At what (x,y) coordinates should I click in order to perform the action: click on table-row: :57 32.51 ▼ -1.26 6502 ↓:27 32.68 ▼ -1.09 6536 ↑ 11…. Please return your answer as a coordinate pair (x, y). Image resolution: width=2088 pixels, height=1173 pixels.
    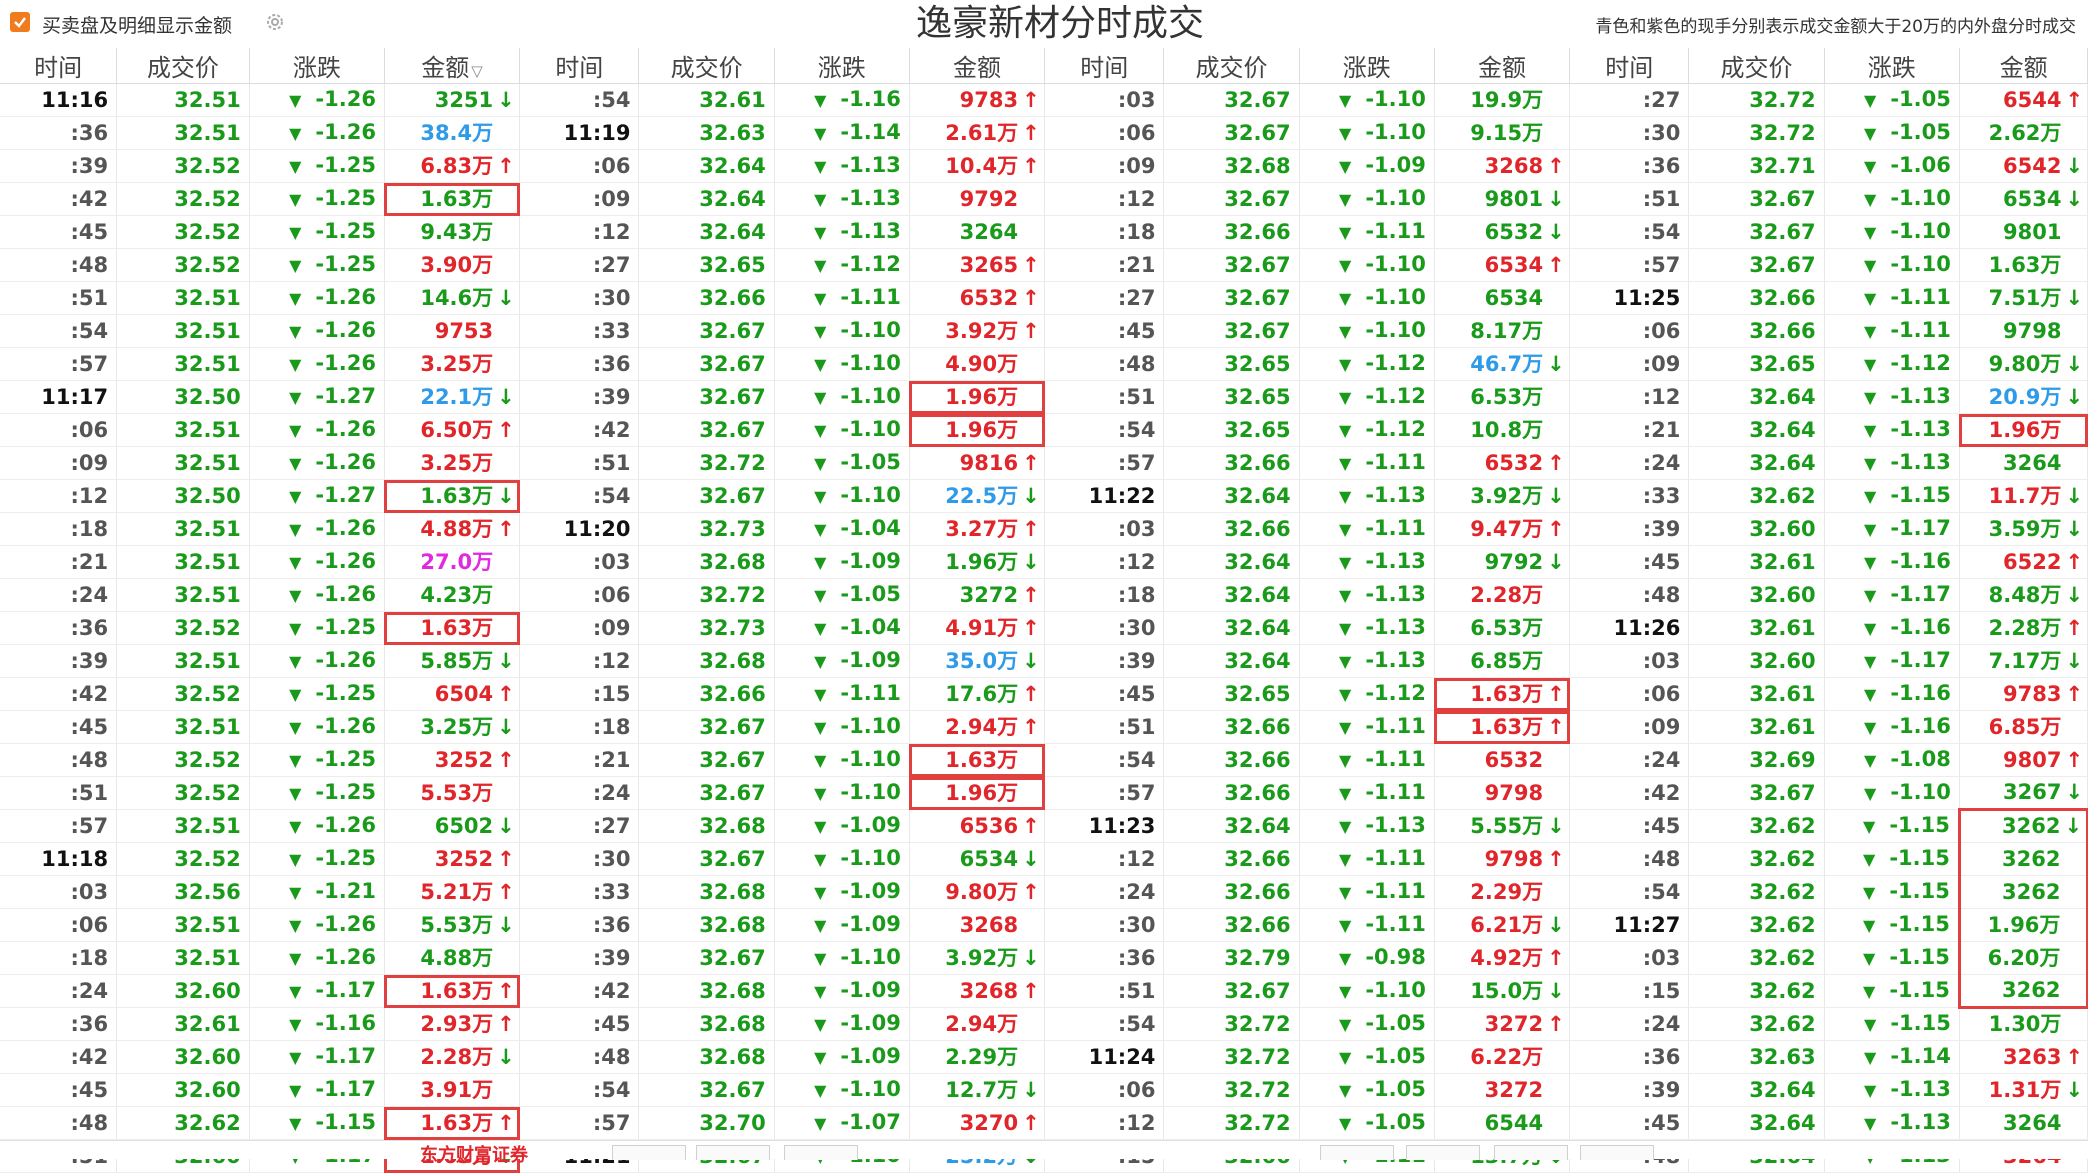
    Looking at the image, I should click on (1044, 825).